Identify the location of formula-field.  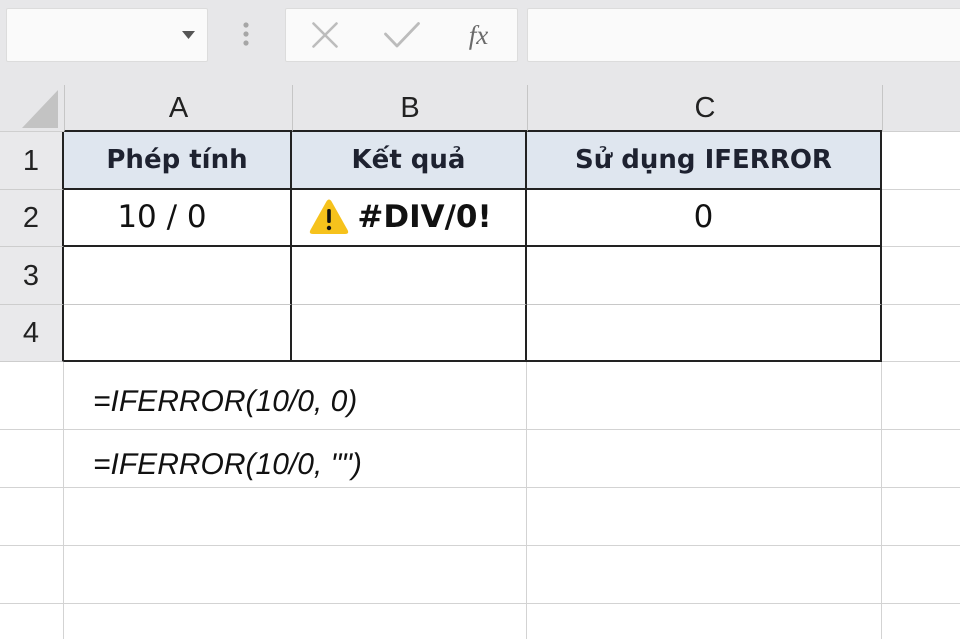
(743, 35).